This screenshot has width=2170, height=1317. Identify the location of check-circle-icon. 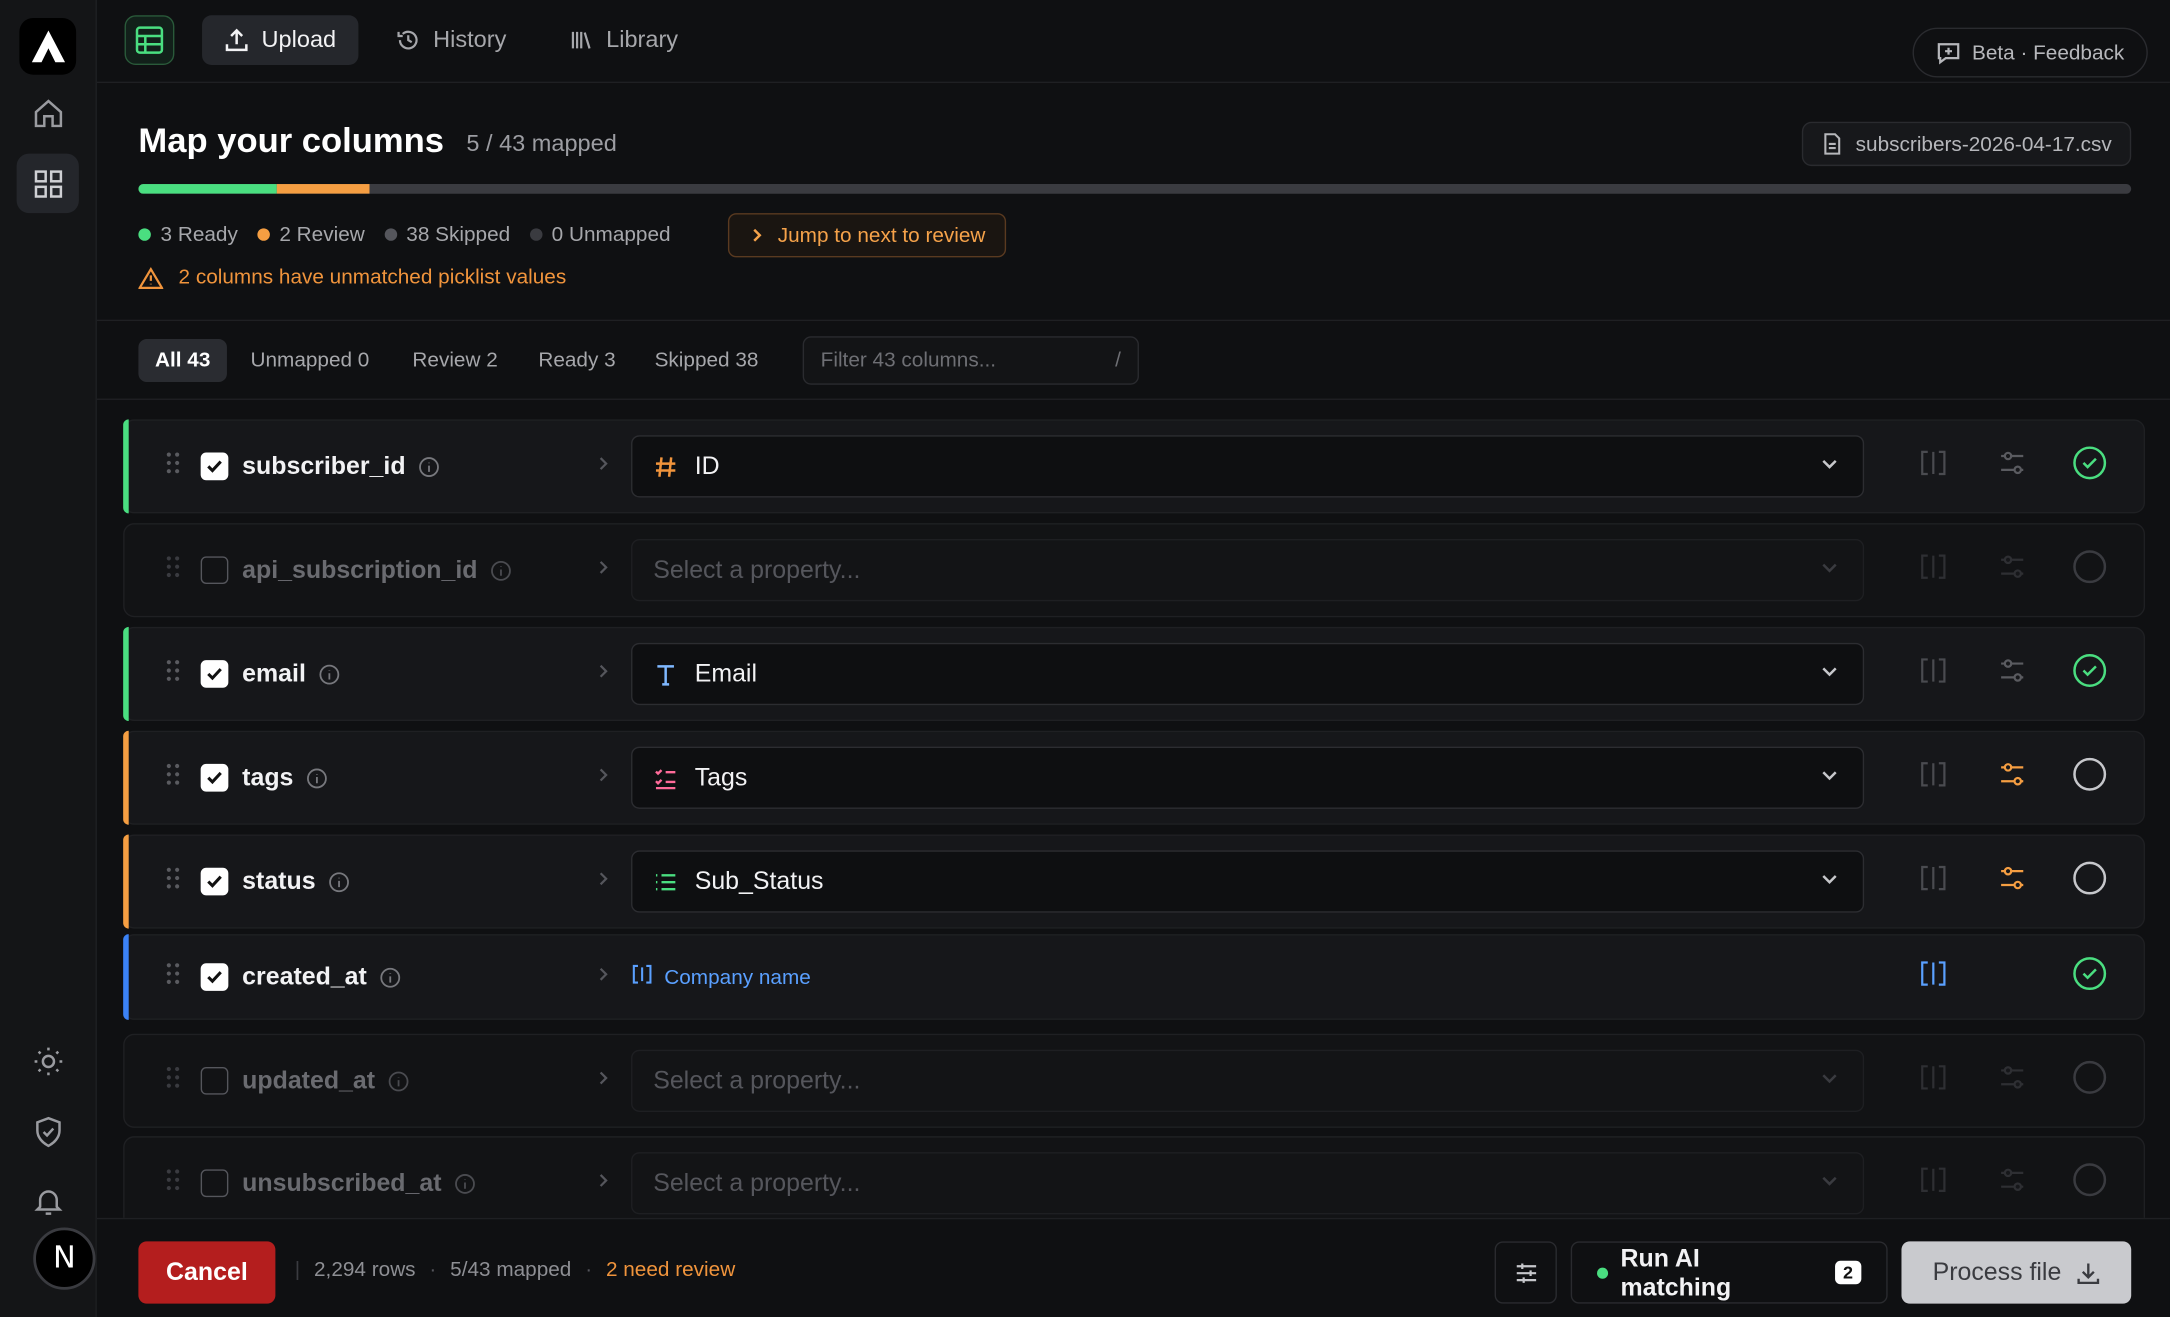
(2090, 977).